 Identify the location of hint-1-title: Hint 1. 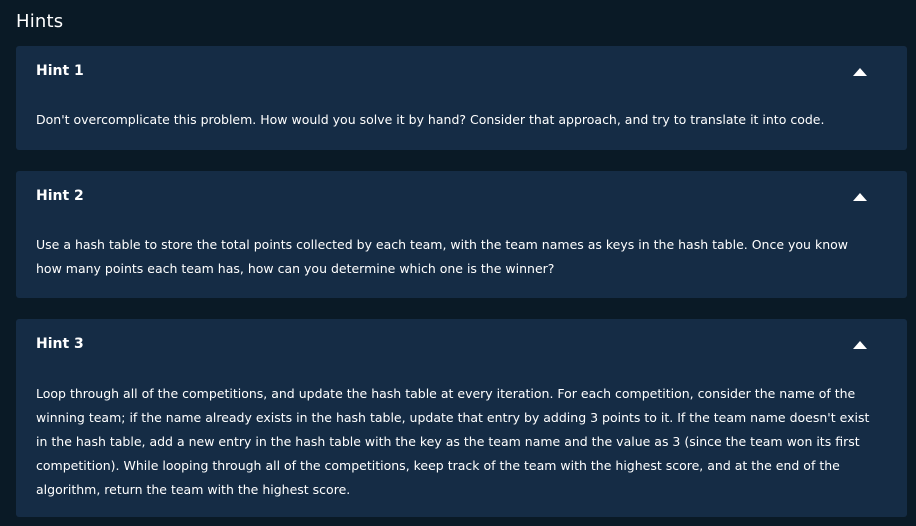
(60, 71).